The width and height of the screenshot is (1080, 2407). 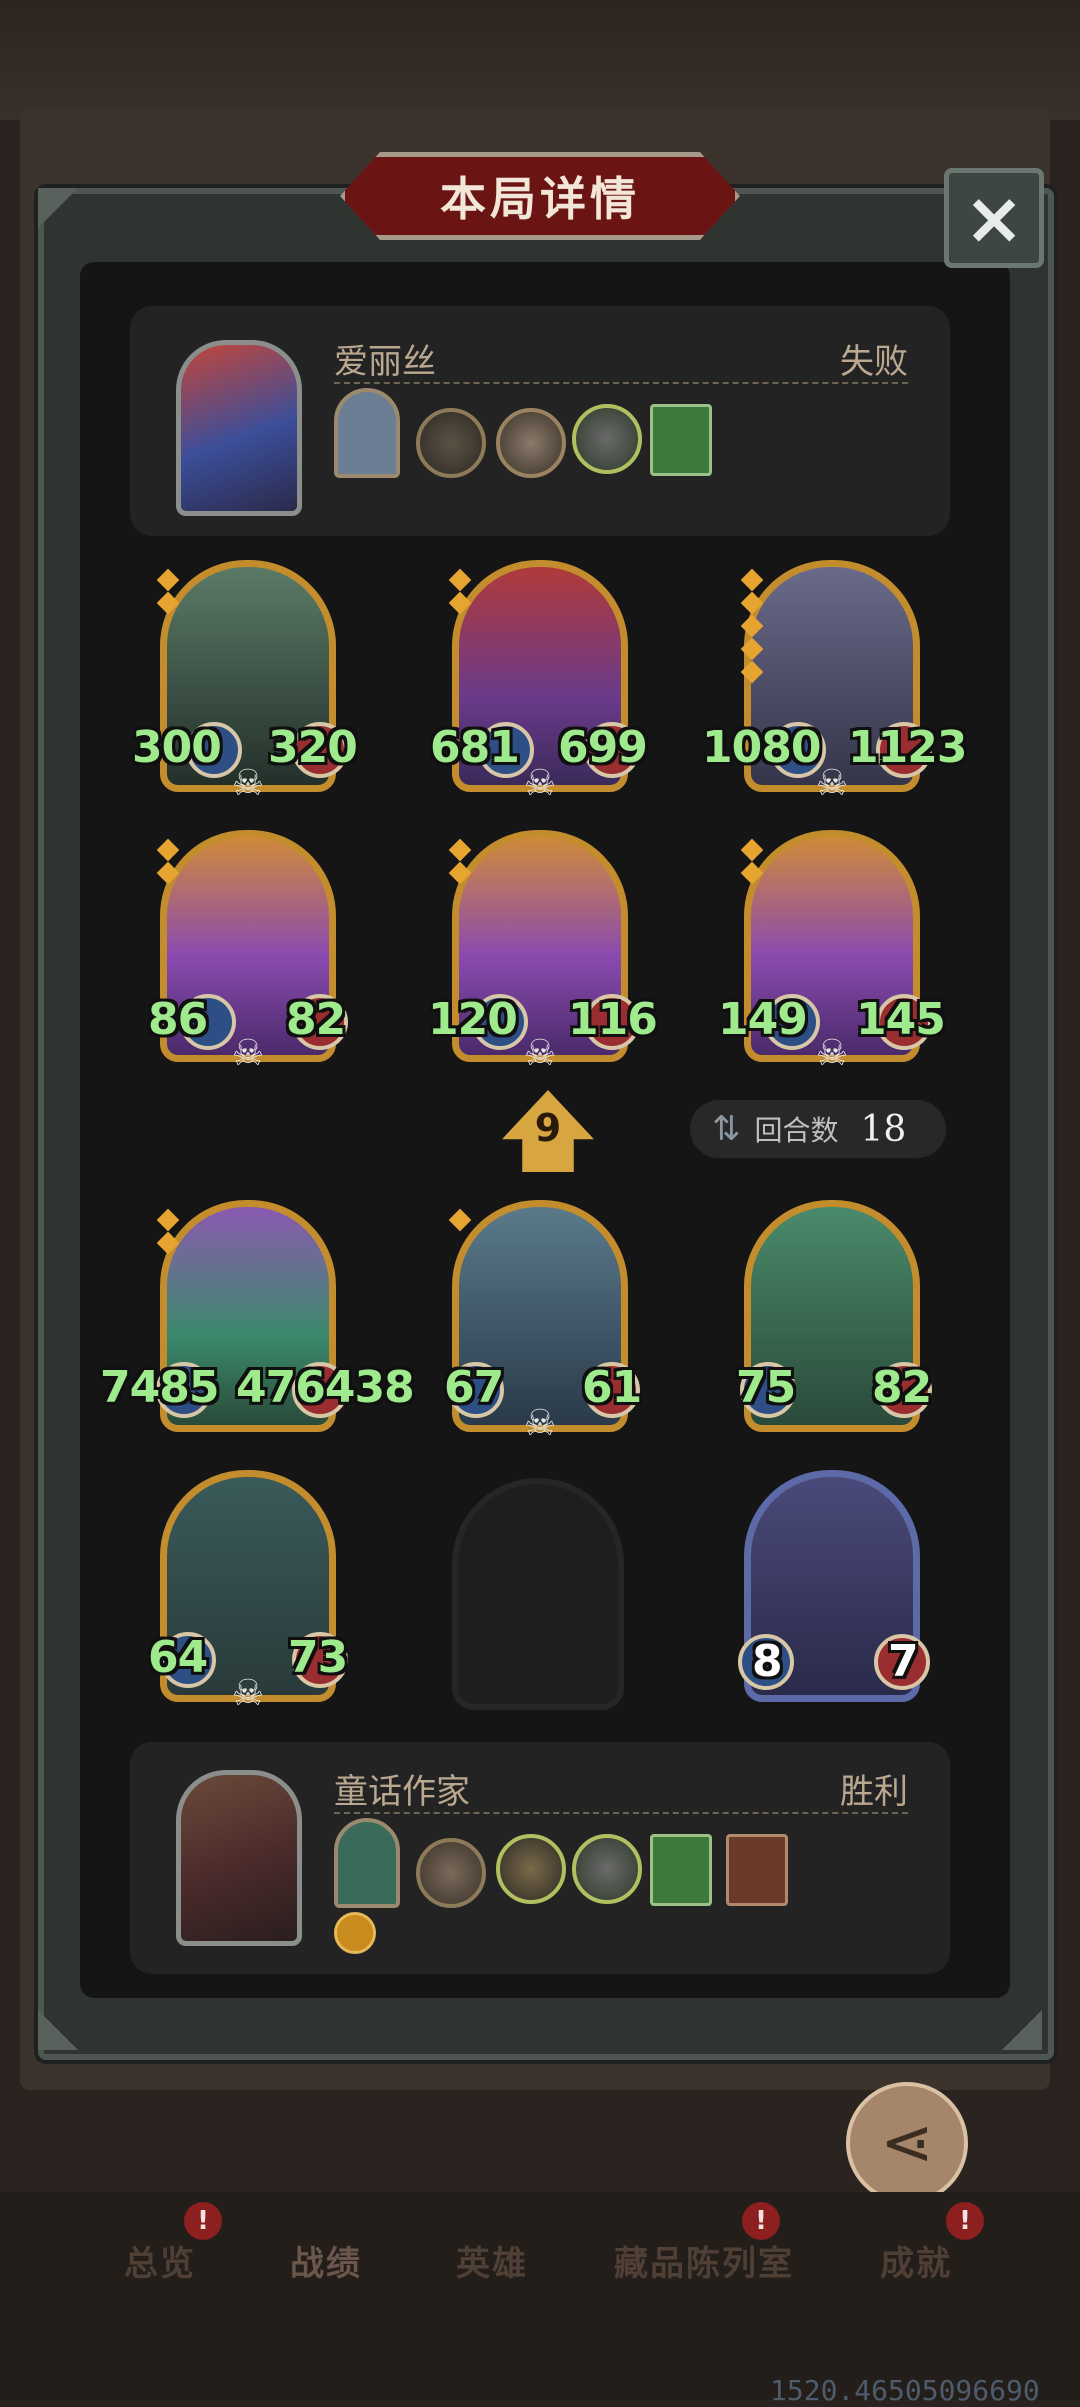 What do you see at coordinates (177, 747) in the screenshot?
I see `minion-attack: 300` at bounding box center [177, 747].